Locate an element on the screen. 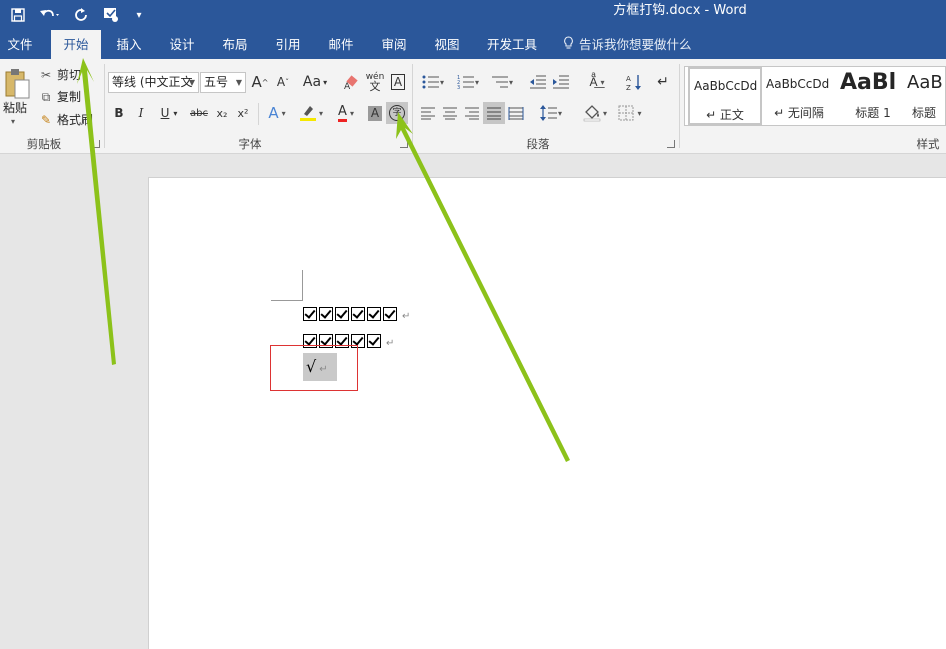 The width and height of the screenshot is (946, 649). align-center-icon is located at coordinates (450, 113).